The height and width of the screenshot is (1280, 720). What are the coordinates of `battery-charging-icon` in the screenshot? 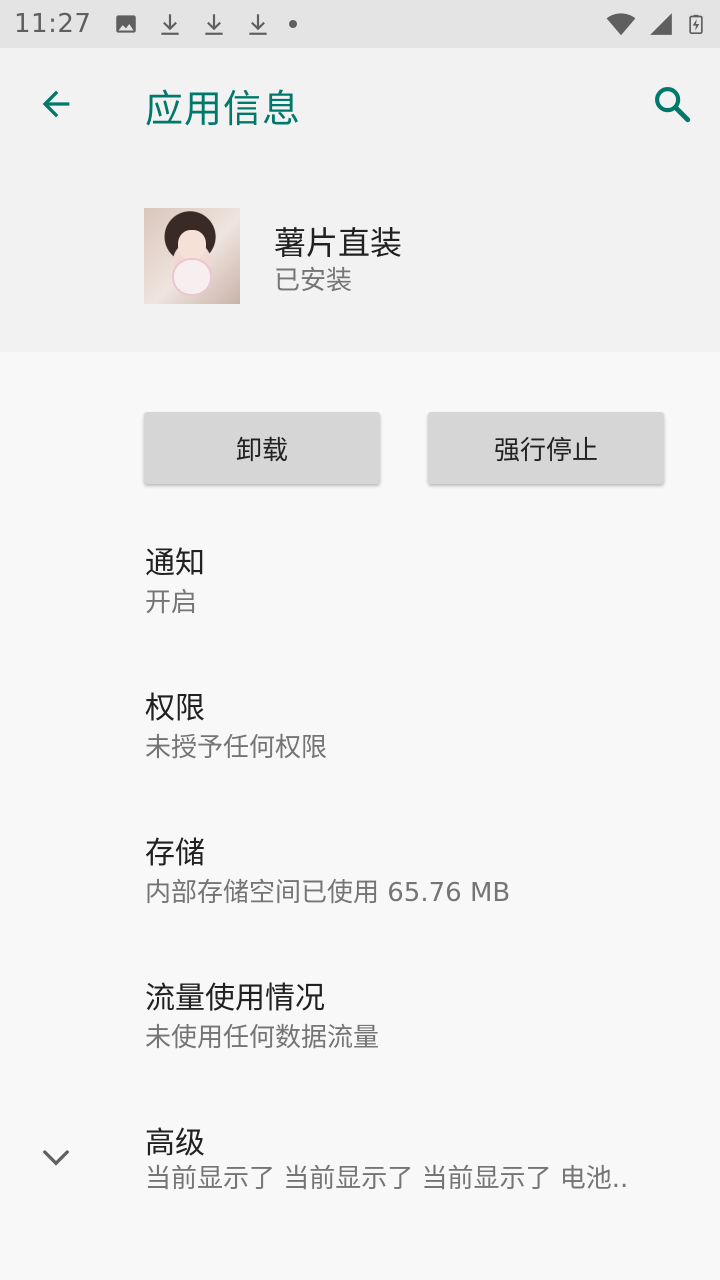 It's located at (696, 24).